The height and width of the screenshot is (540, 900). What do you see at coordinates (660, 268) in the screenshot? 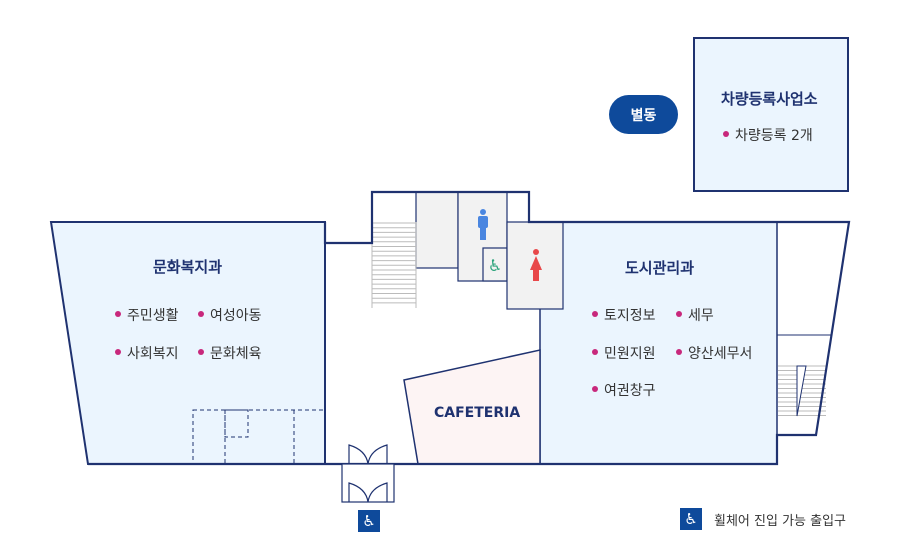
I see `right-room-title: 도시관리과` at bounding box center [660, 268].